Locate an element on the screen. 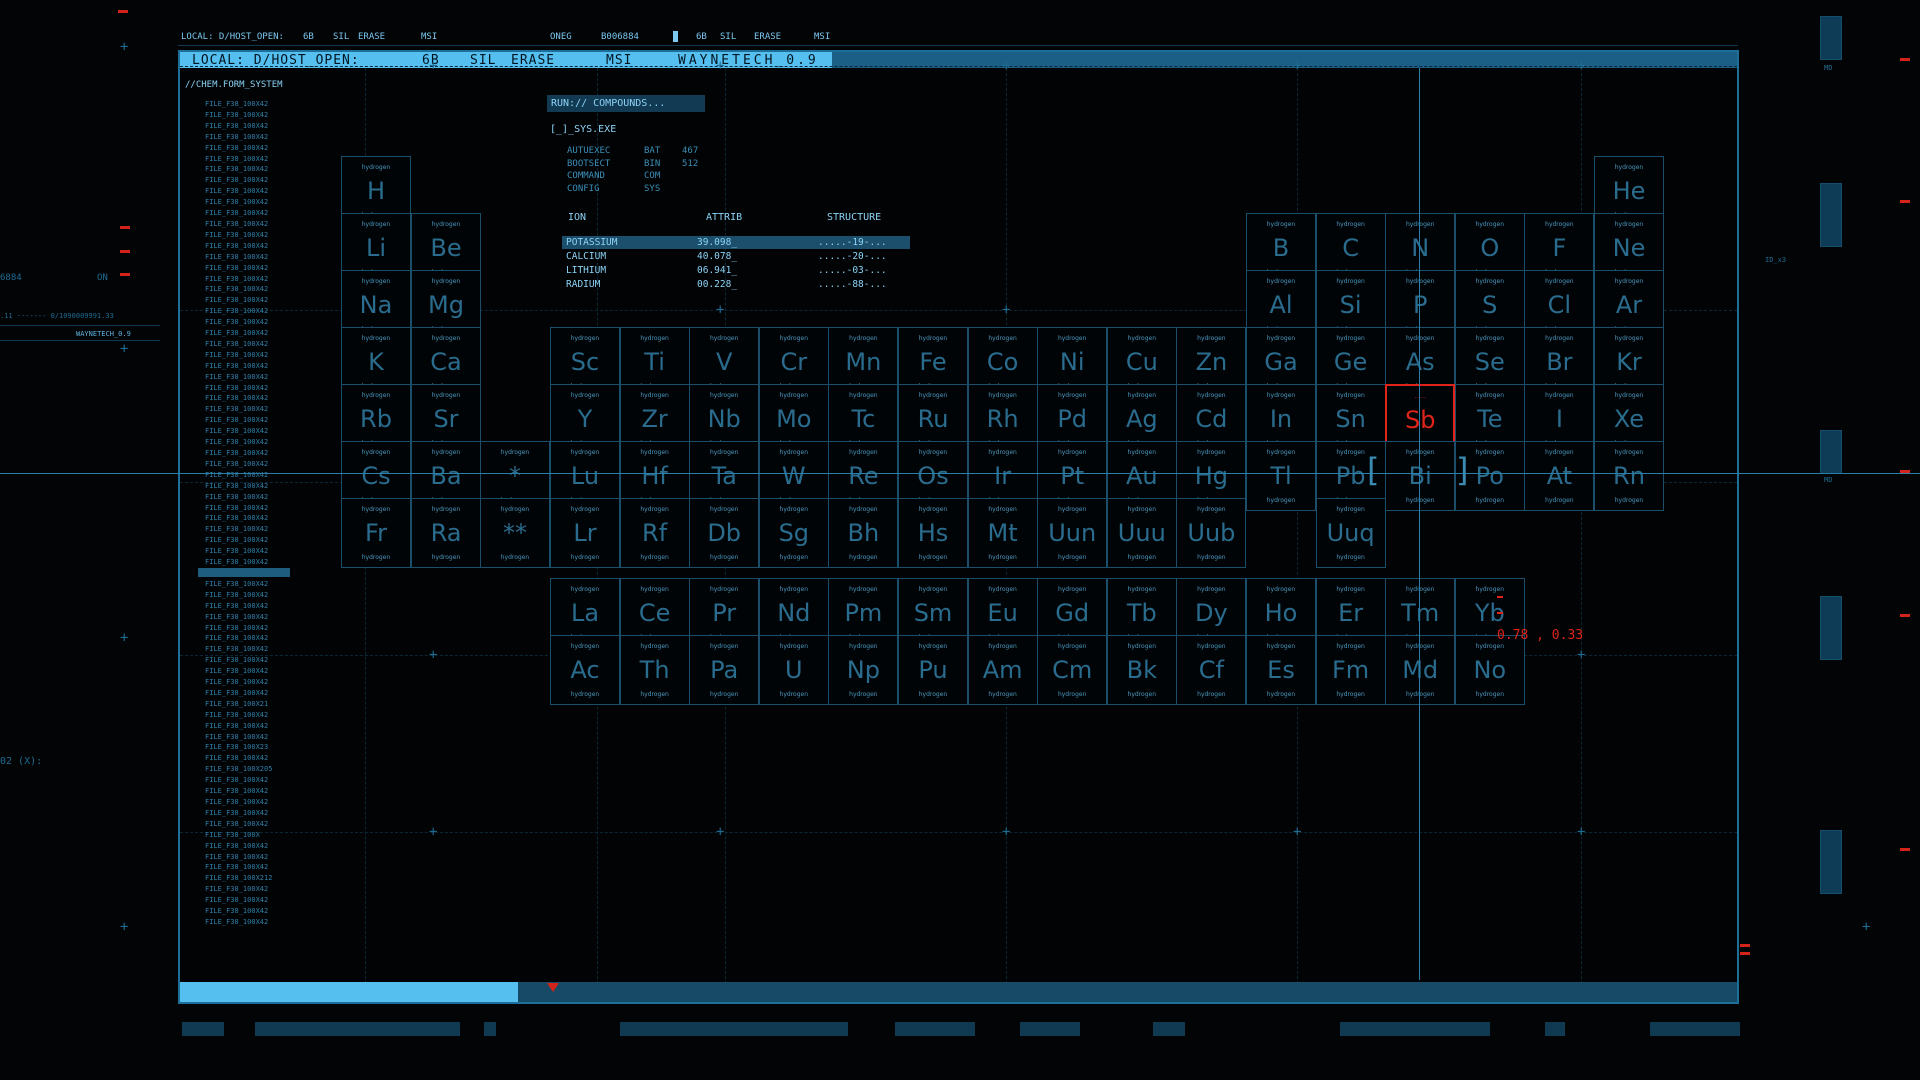  file-list-scrollbar is located at coordinates (244, 572).